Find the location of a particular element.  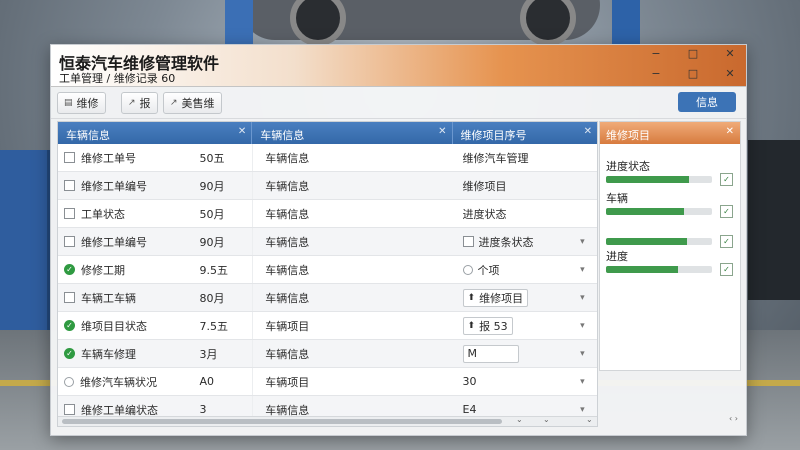

row-col3: ⬆ 报 53 is located at coordinates (517, 325).